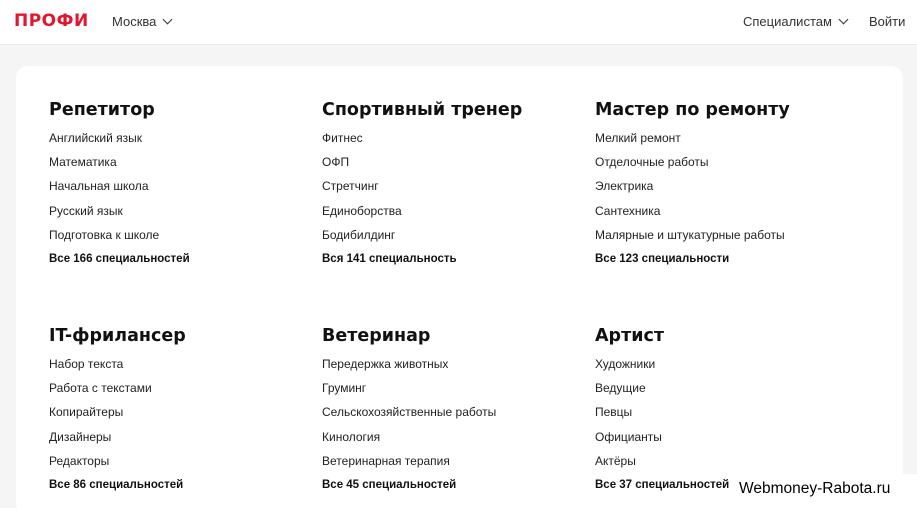 The image size is (917, 508). What do you see at coordinates (179, 211) in the screenshot?
I see `category-link: Русский язык` at bounding box center [179, 211].